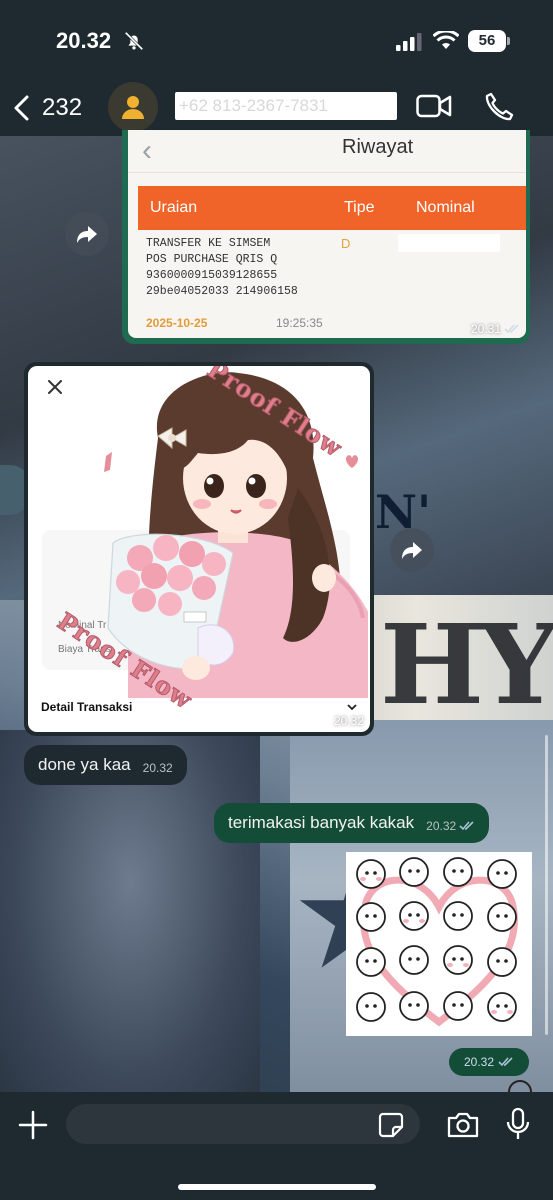 The image size is (553, 1200). Describe the element at coordinates (508, 41) in the screenshot. I see `battery-tip` at that location.